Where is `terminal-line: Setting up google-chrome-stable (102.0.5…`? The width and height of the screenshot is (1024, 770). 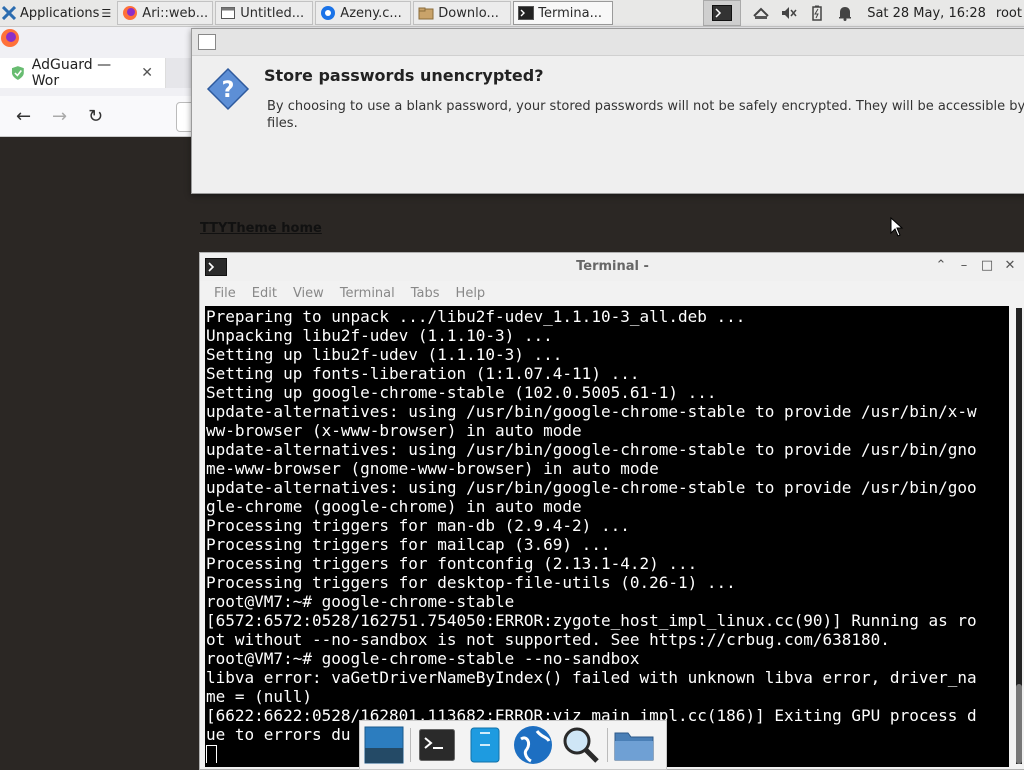 terminal-line: Setting up google-chrome-stable (102.0.5… is located at coordinates (461, 392).